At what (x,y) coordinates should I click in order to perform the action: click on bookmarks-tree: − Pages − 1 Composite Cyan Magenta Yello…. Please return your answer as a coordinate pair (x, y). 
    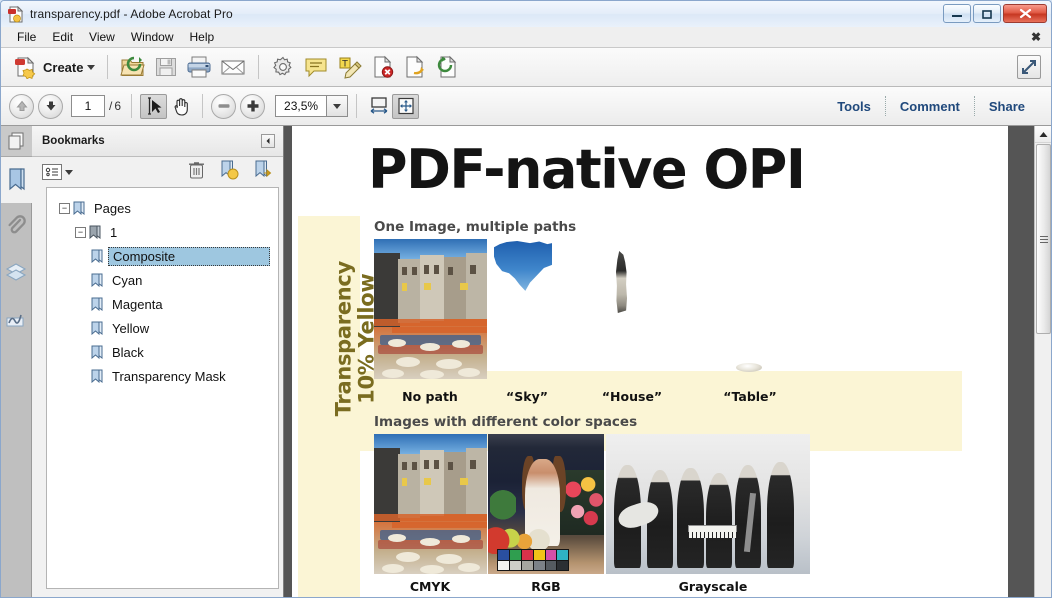
    Looking at the image, I should click on (162, 388).